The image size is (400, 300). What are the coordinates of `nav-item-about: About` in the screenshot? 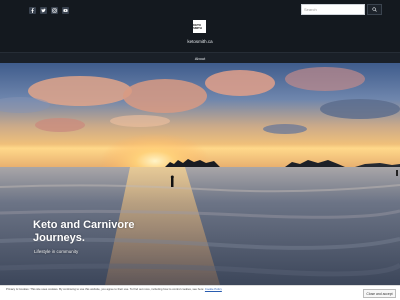 It's located at (200, 58).